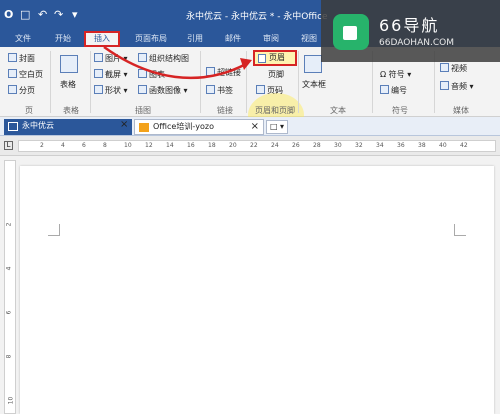  I want to click on header-label: 页眉, so click(277, 57).